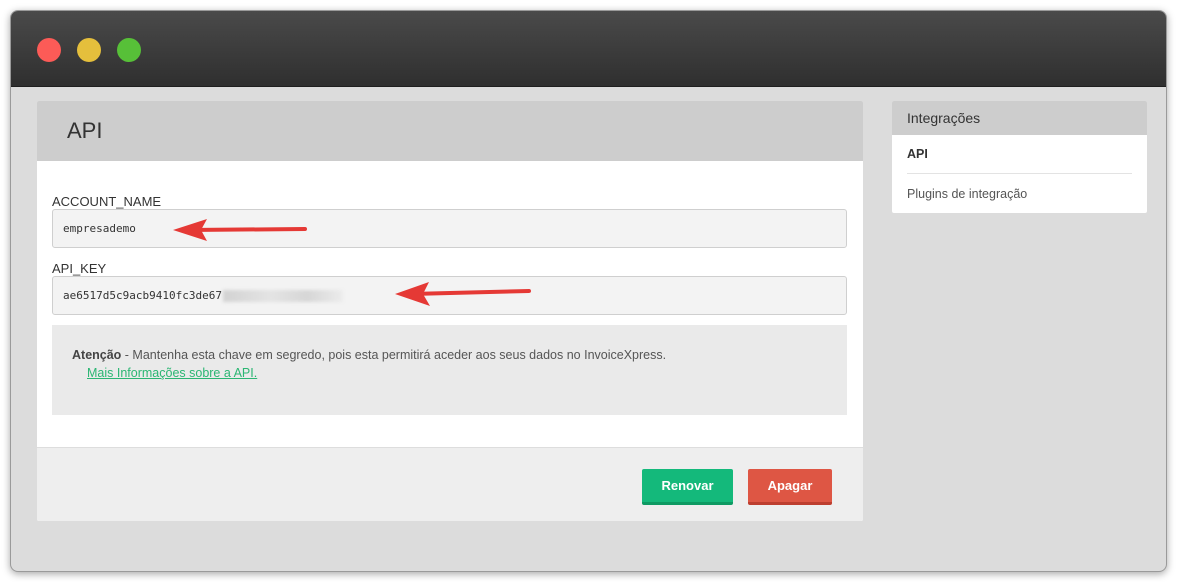  I want to click on api-panel-header: API, so click(450, 131).